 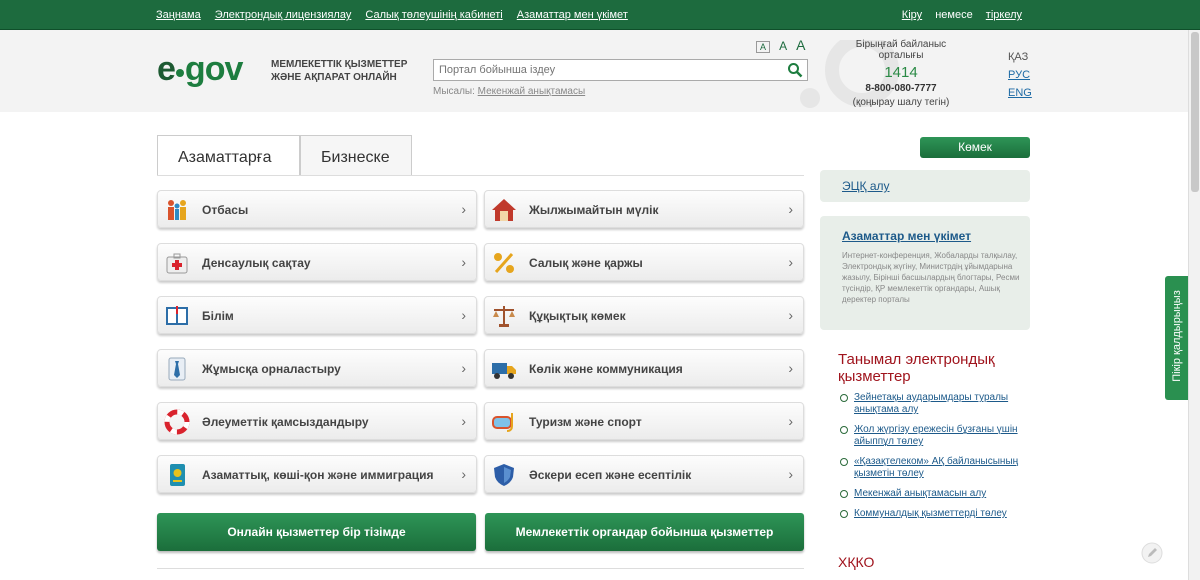 I want to click on category-citizenship-migration: Азаматтық, көші-қон және иммиграция ›, so click(x=317, y=474).